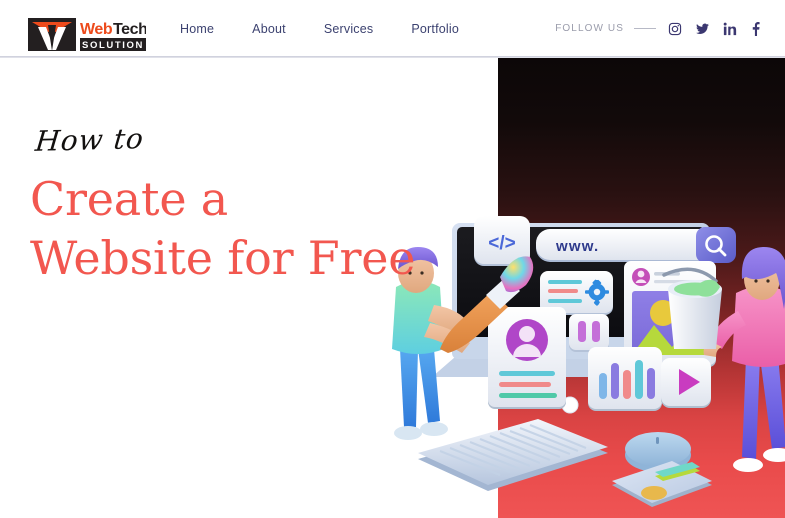 This screenshot has width=785, height=518. Describe the element at coordinates (658, 28) in the screenshot. I see `follow-us-group: FOLLOW US` at that location.